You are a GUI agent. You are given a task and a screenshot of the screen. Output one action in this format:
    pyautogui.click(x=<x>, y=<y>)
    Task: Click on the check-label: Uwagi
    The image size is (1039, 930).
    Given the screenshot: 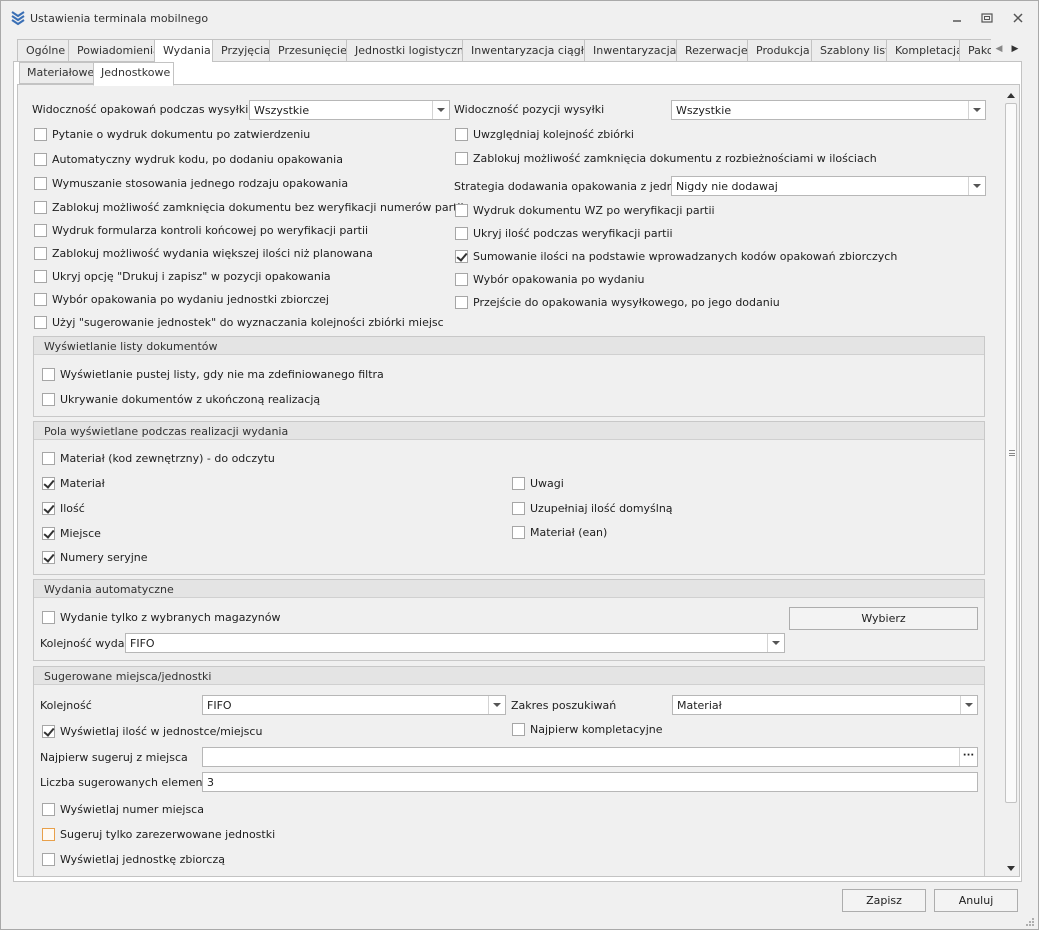 What is the action you would take?
    pyautogui.click(x=547, y=483)
    